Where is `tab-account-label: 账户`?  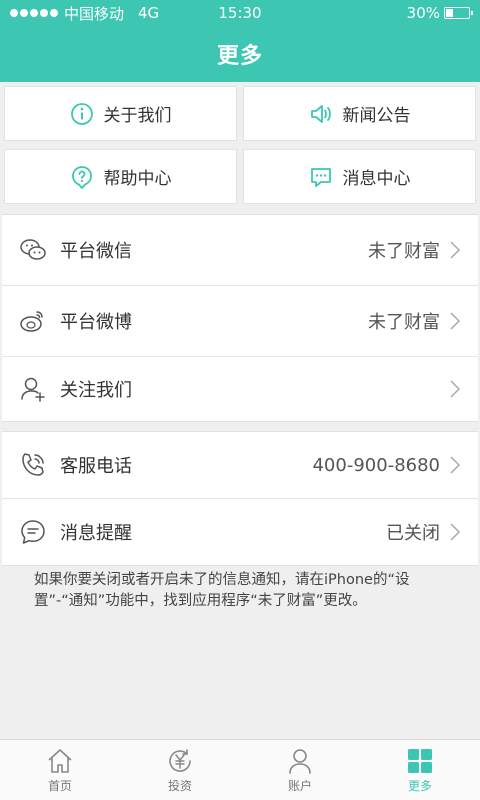
tab-account-label: 账户 is located at coordinates (299, 785).